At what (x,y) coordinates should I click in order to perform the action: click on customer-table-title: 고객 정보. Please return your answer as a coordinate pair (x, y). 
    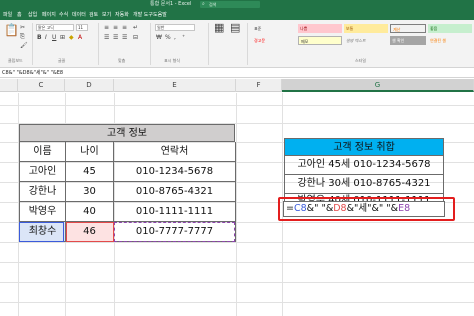
    Looking at the image, I should click on (127, 133).